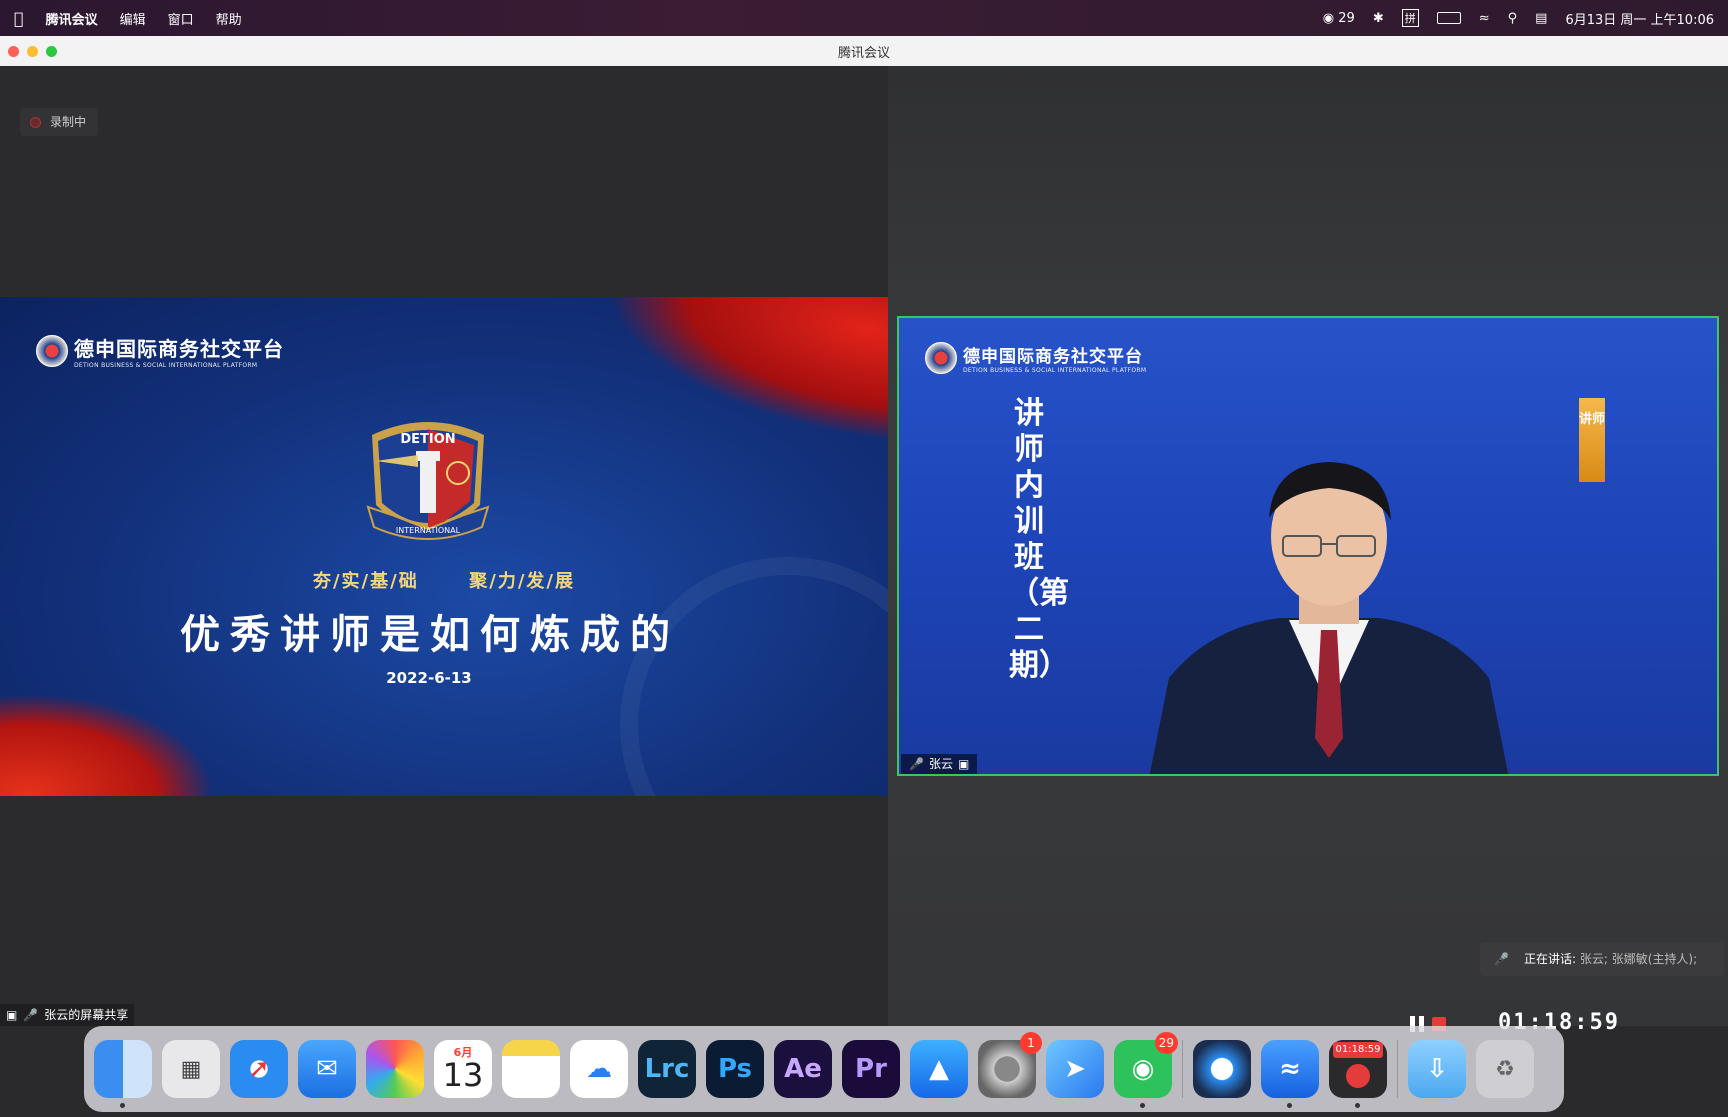  I want to click on battery-icon, so click(1448, 18).